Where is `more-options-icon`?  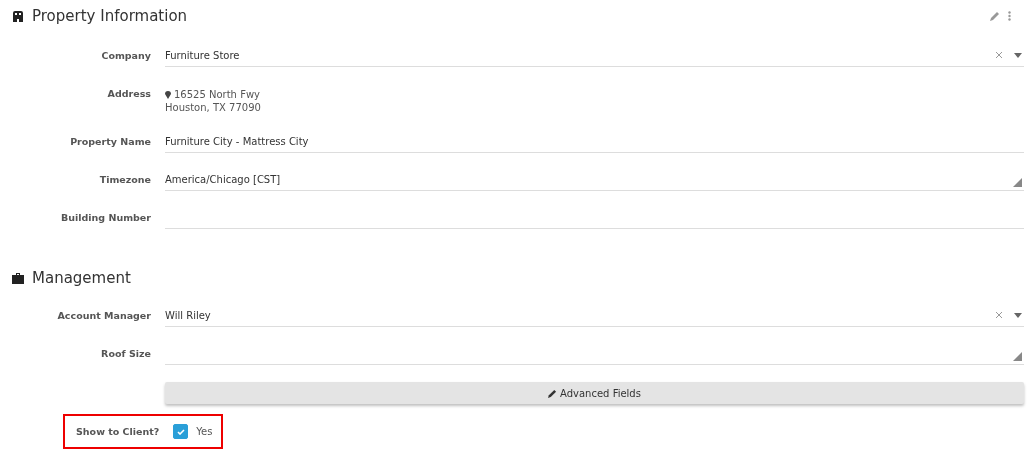 more-options-icon is located at coordinates (1009, 16).